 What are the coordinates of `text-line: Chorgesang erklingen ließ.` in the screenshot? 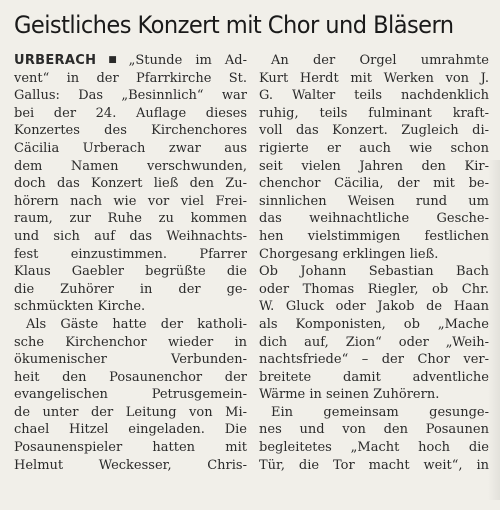 It's located at (374, 255).